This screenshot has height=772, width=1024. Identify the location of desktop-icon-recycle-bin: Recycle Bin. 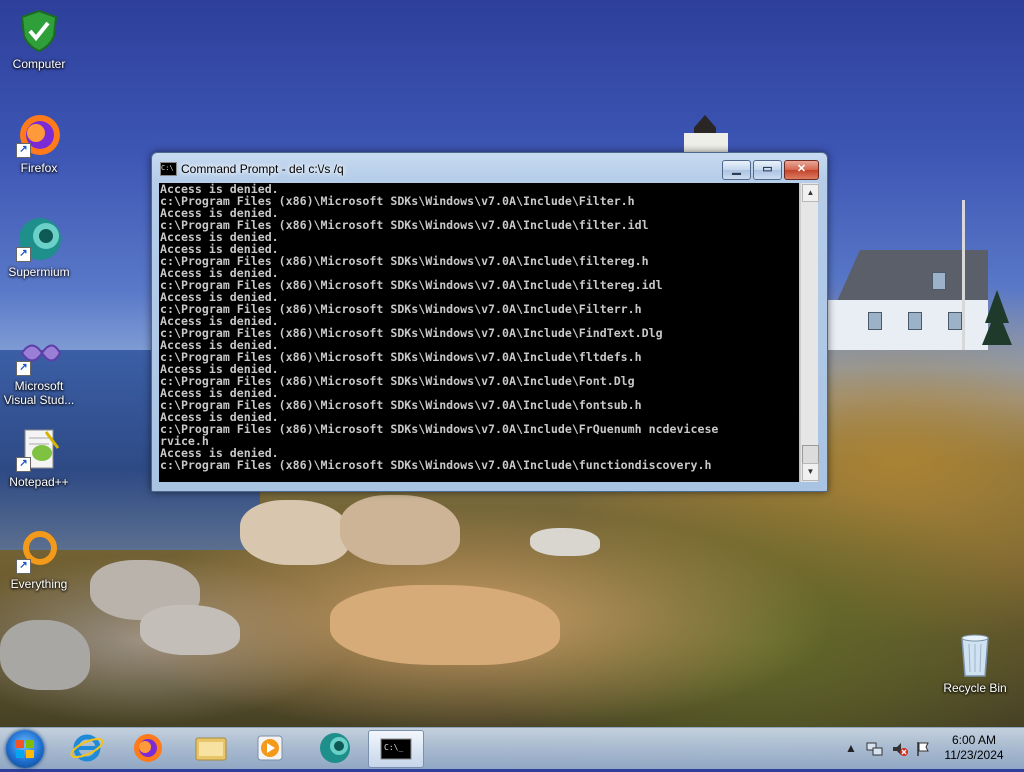
(975, 663).